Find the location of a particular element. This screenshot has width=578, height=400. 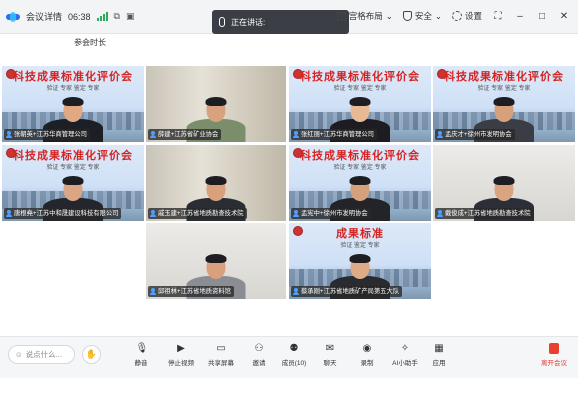

chat-icon: ✉ is located at coordinates (330, 348).